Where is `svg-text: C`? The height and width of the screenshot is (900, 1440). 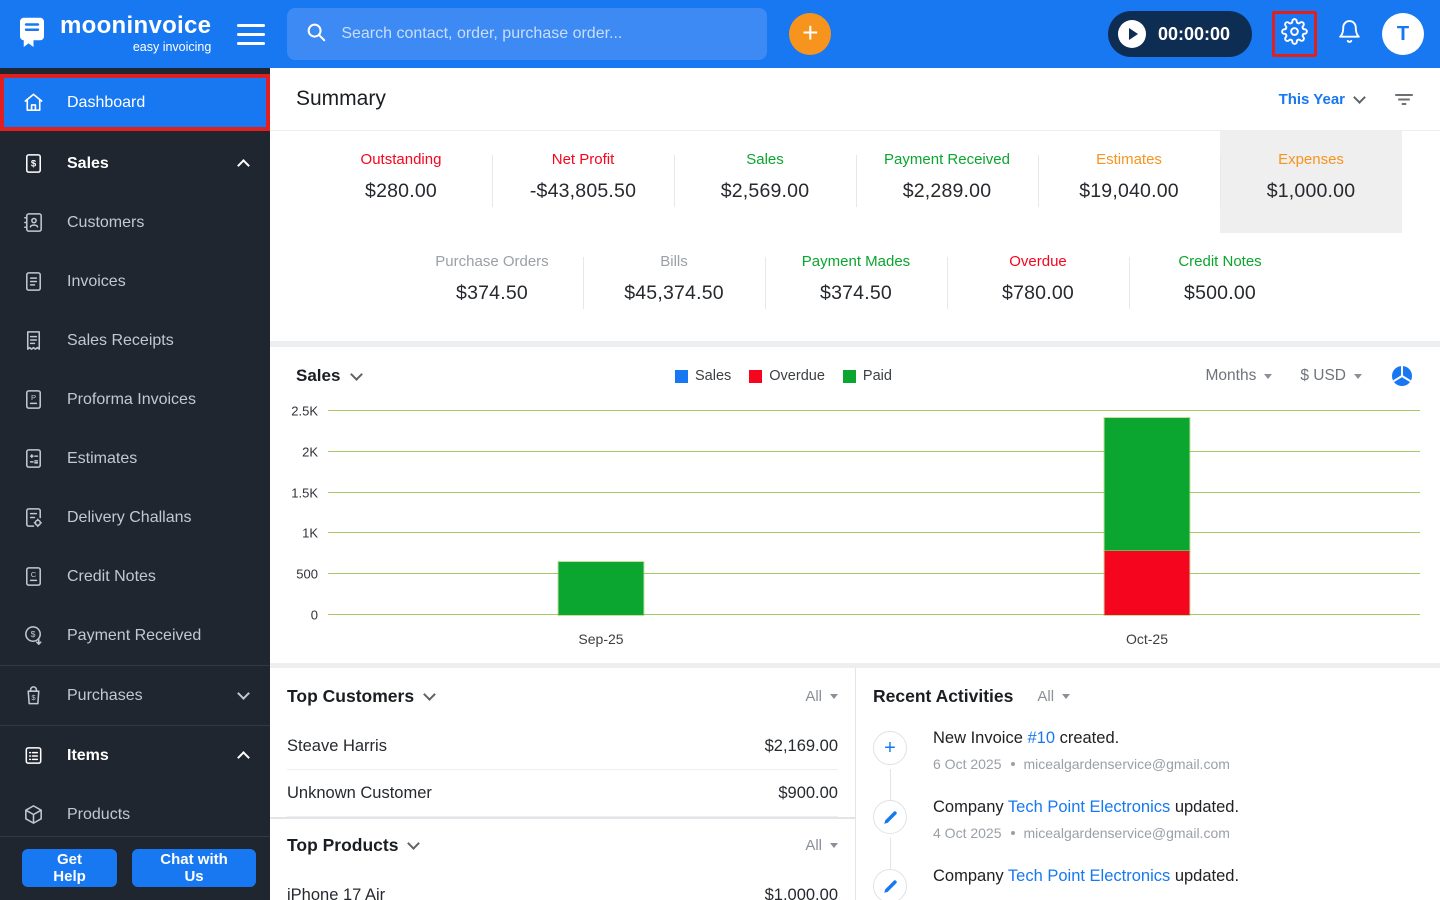
svg-text: C is located at coordinates (34, 574).